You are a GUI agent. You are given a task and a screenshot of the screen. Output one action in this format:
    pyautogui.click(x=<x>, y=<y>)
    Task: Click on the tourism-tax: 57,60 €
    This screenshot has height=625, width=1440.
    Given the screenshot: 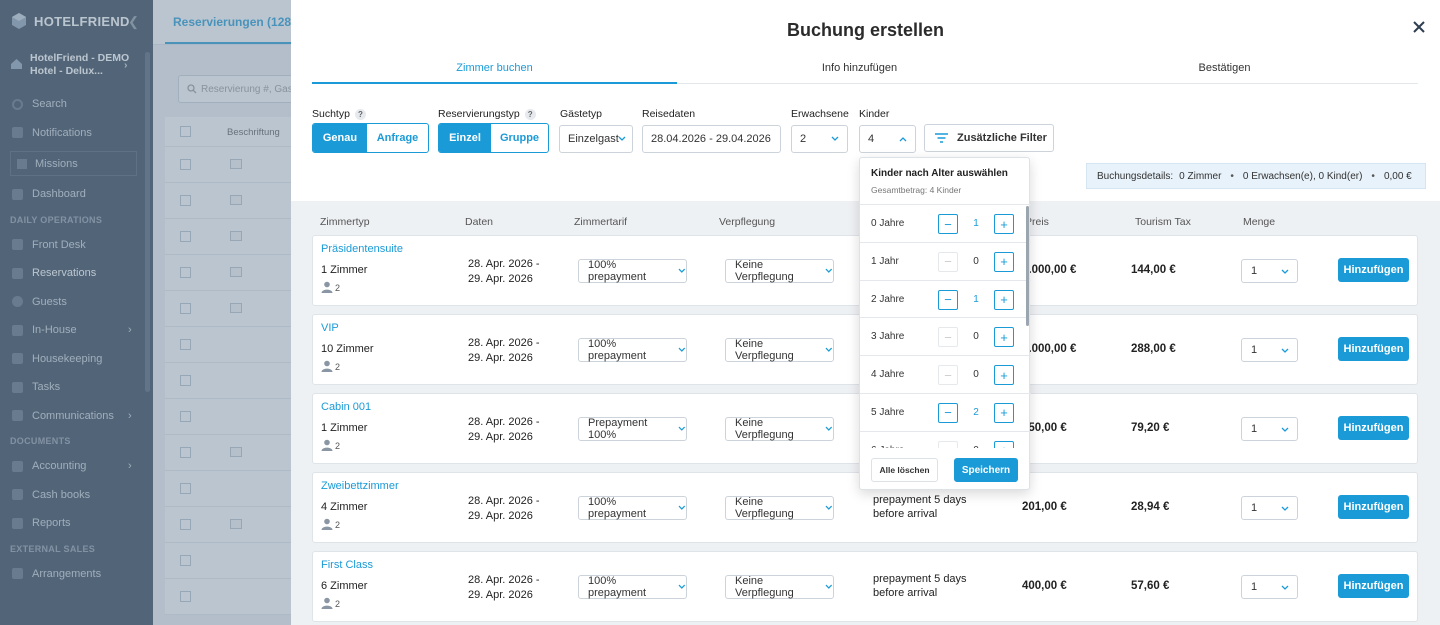 What is the action you would take?
    pyautogui.click(x=1150, y=586)
    